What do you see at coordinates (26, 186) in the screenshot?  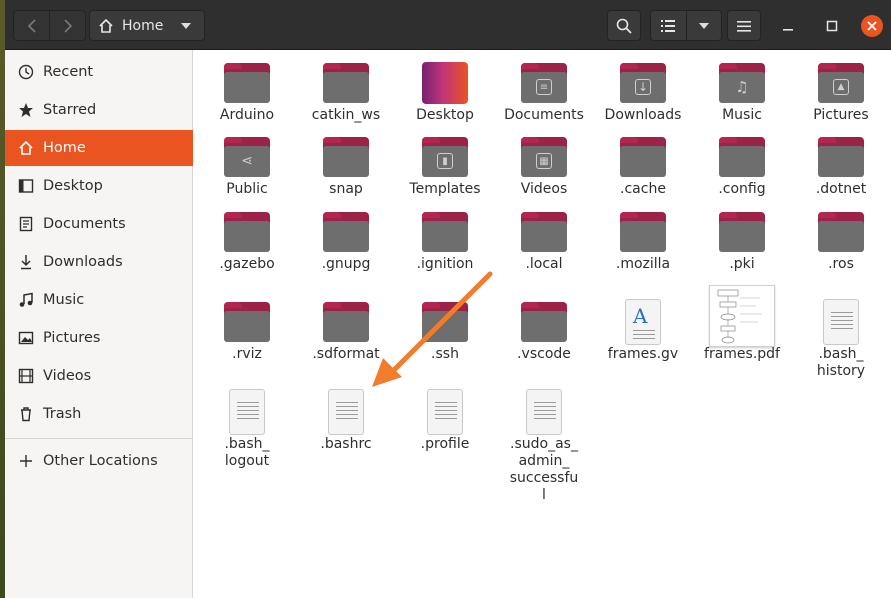 I see `desktop-icon` at bounding box center [26, 186].